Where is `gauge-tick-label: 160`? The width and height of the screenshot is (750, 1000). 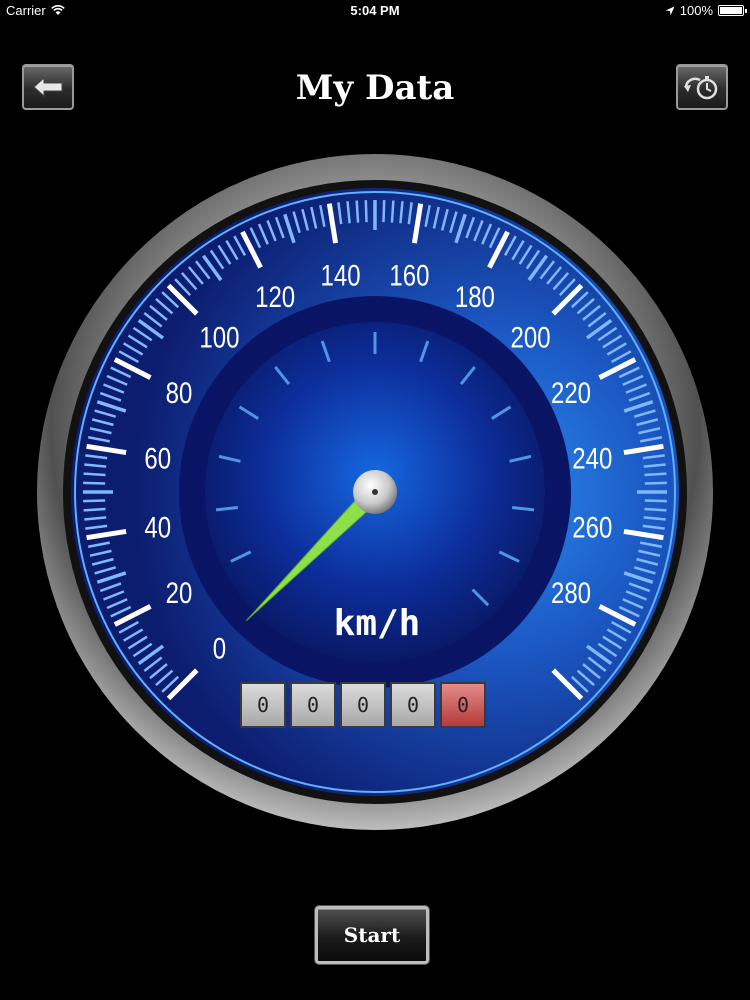 gauge-tick-label: 160 is located at coordinates (409, 275).